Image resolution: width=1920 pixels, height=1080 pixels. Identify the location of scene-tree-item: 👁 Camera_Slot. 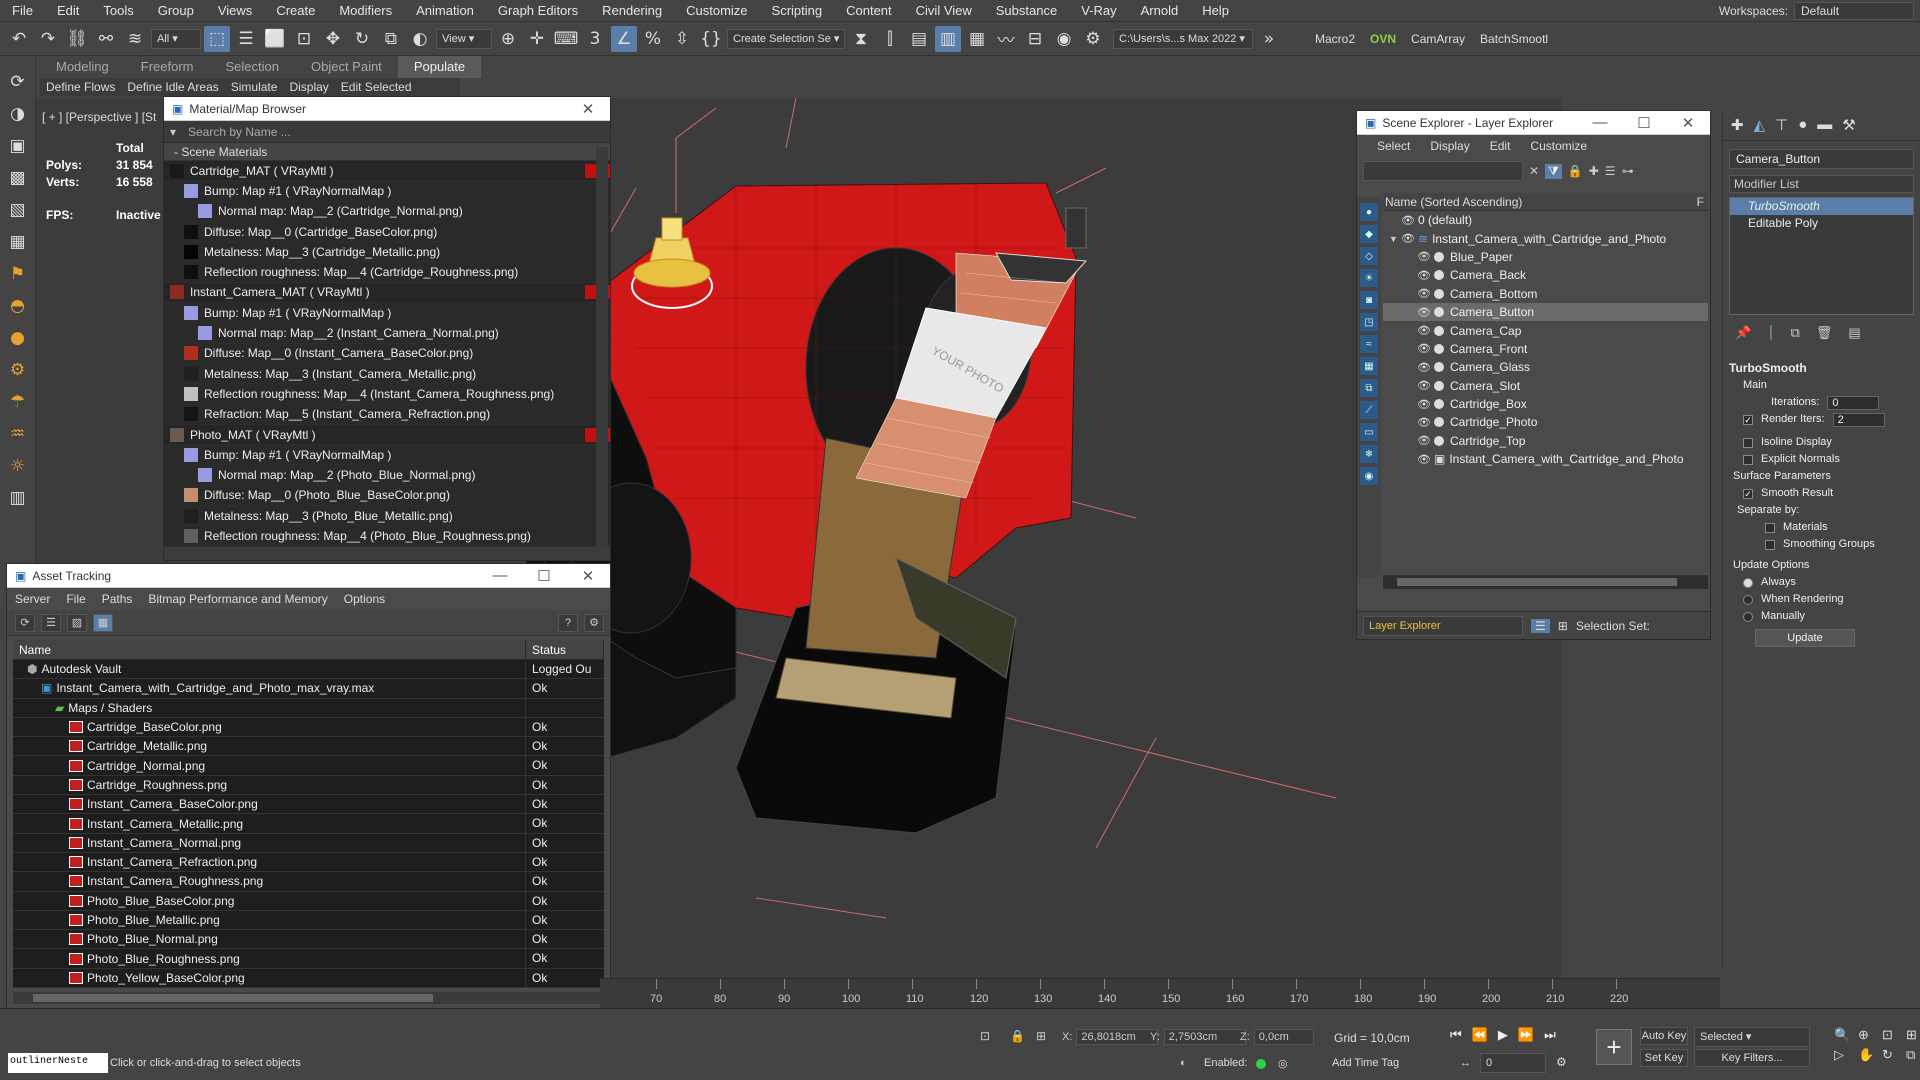
(1545, 386).